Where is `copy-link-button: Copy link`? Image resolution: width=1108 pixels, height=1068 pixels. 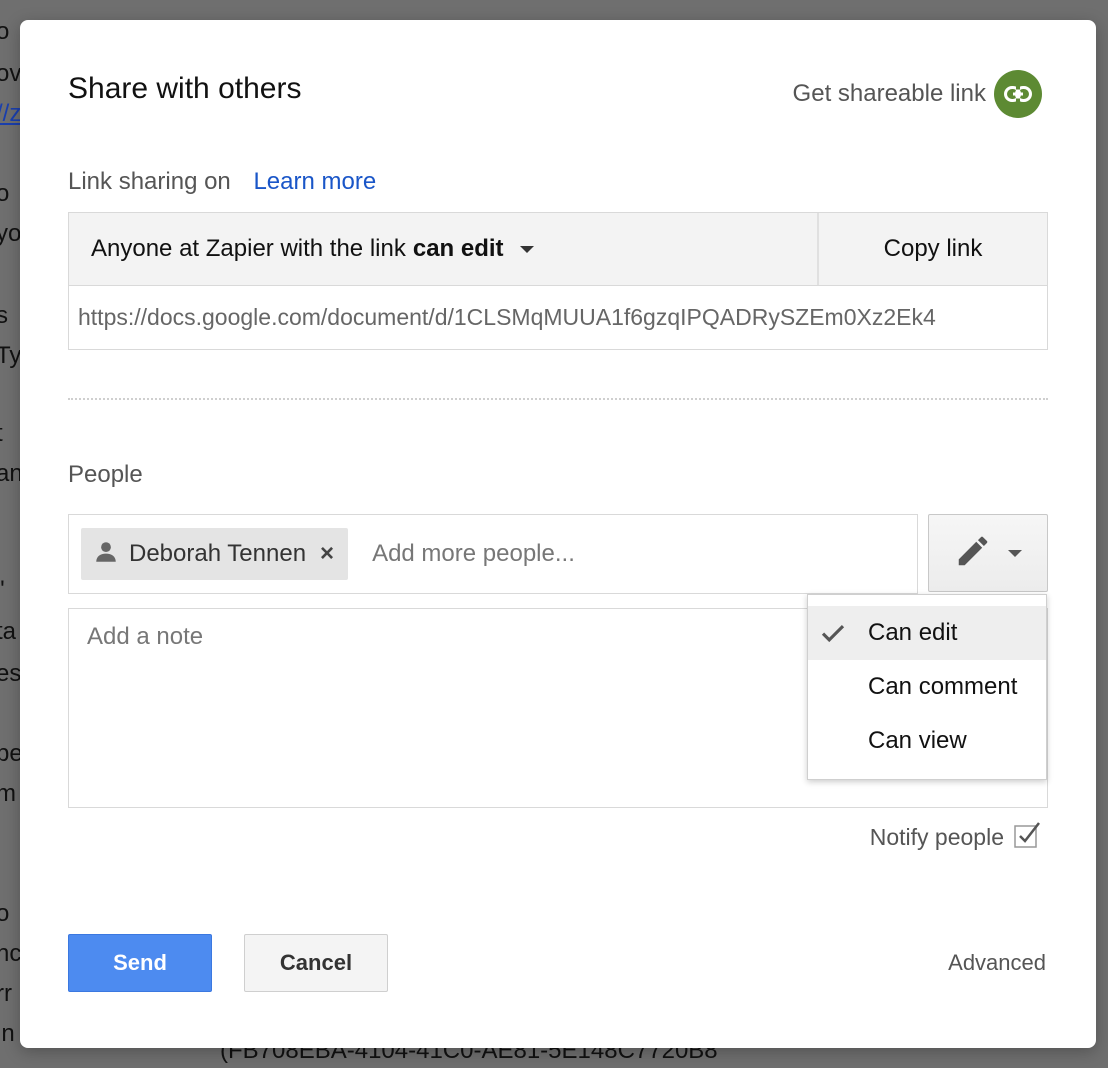
copy-link-button: Copy link is located at coordinates (932, 249).